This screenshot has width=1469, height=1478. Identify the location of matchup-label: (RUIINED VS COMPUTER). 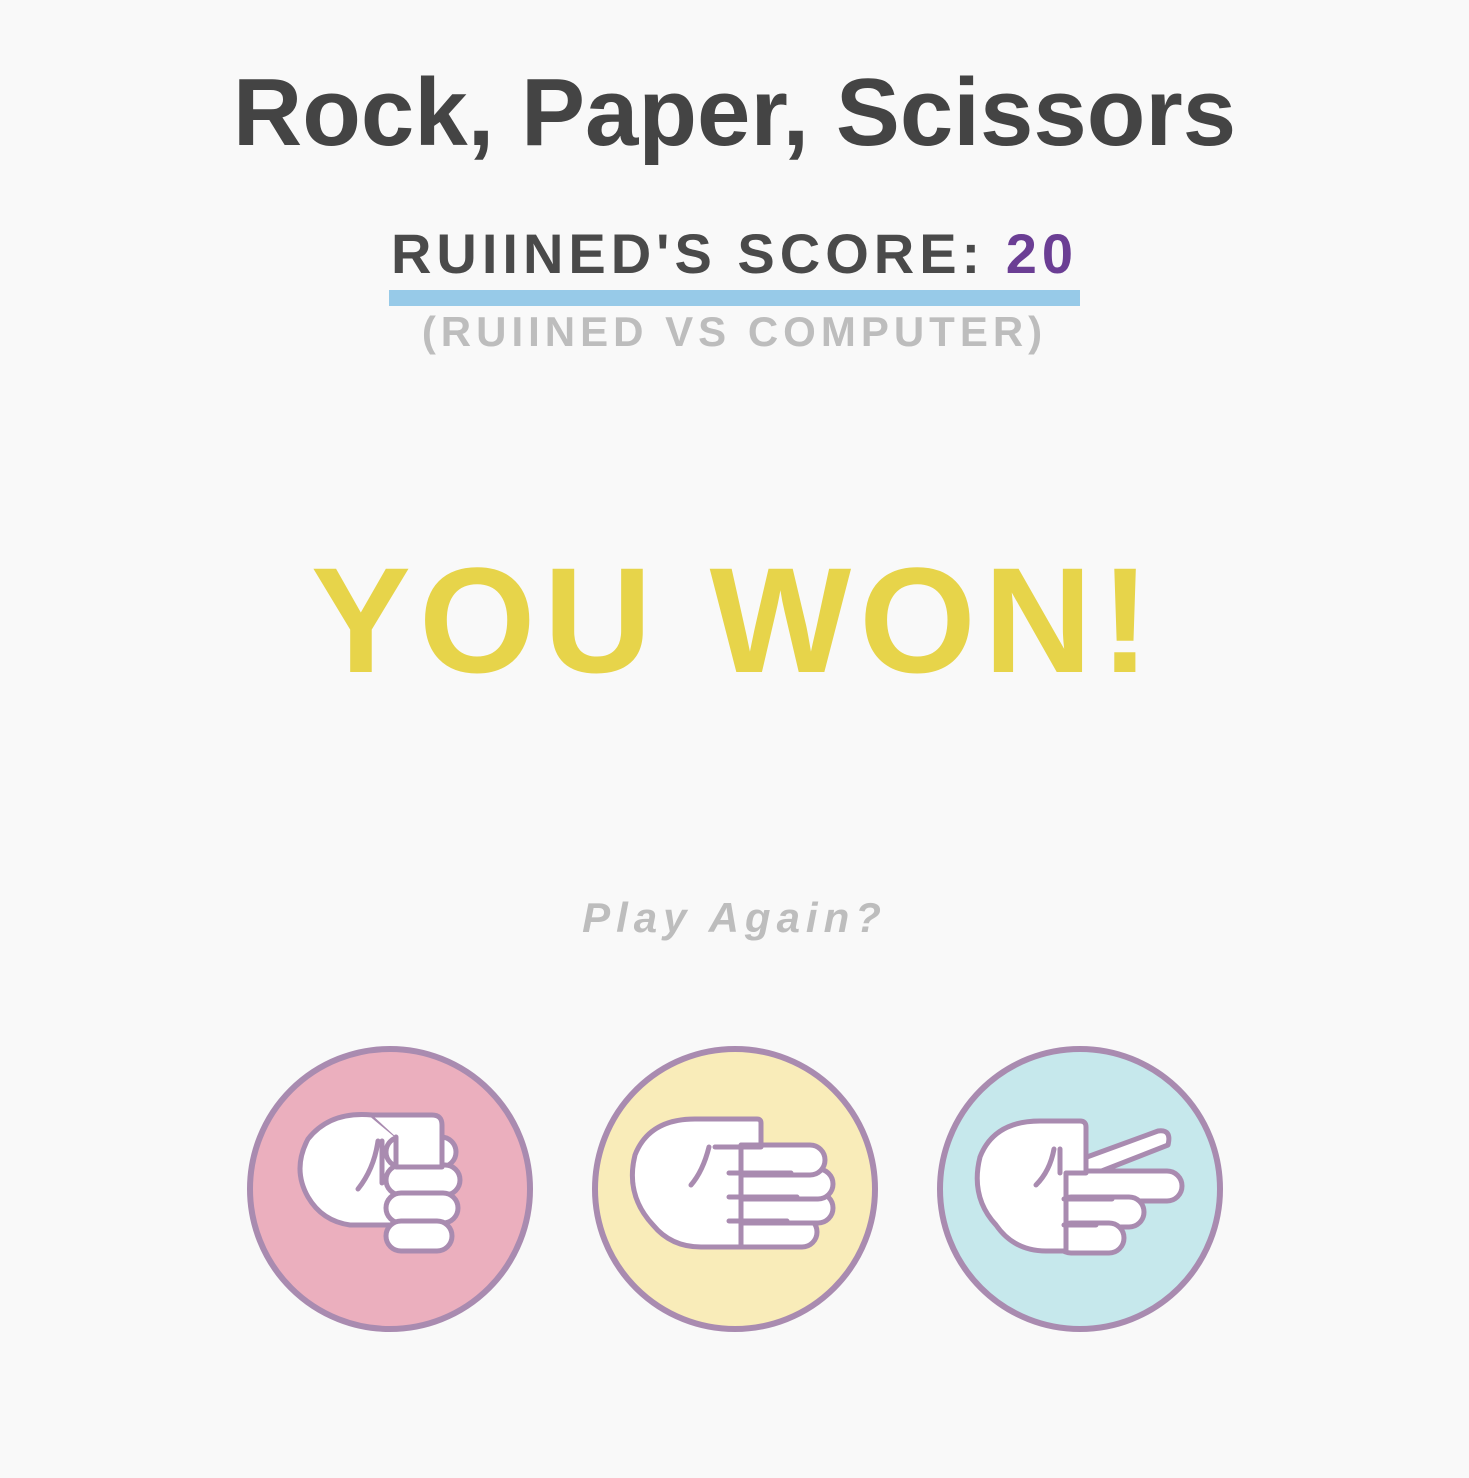
(734, 331).